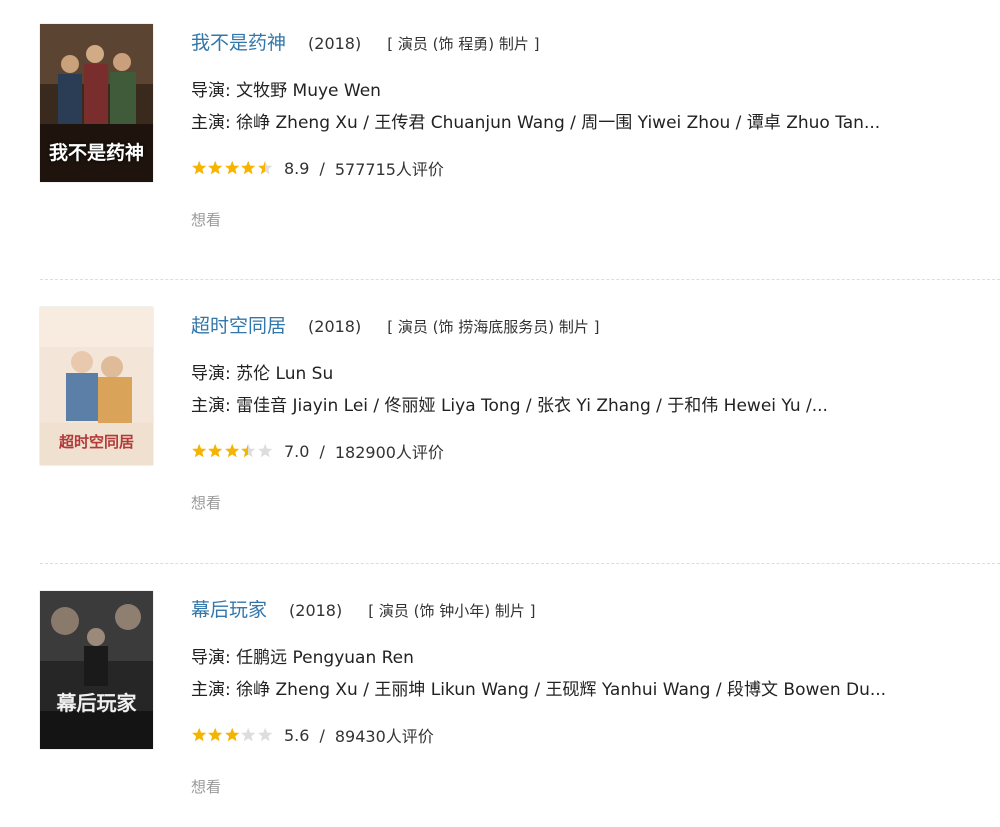 The height and width of the screenshot is (827, 1000). Describe the element at coordinates (493, 327) in the screenshot. I see `movie-role: [ 演员 (饰 捞海底服务员) 制片 ]` at that location.